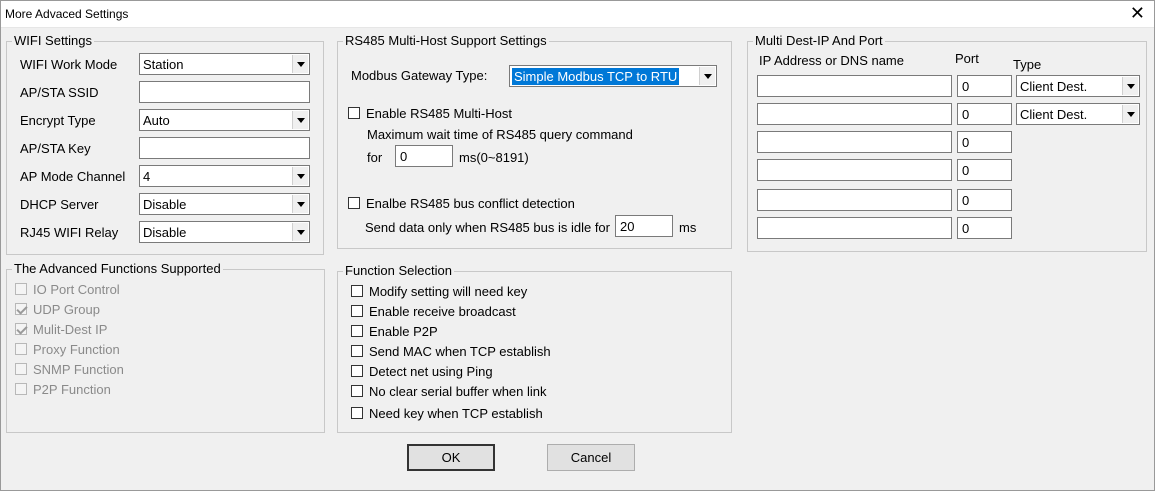 The width and height of the screenshot is (1155, 491). What do you see at coordinates (596, 76) in the screenshot?
I see `modbus-gateway-value: Simple Modbus TCP to RTU` at bounding box center [596, 76].